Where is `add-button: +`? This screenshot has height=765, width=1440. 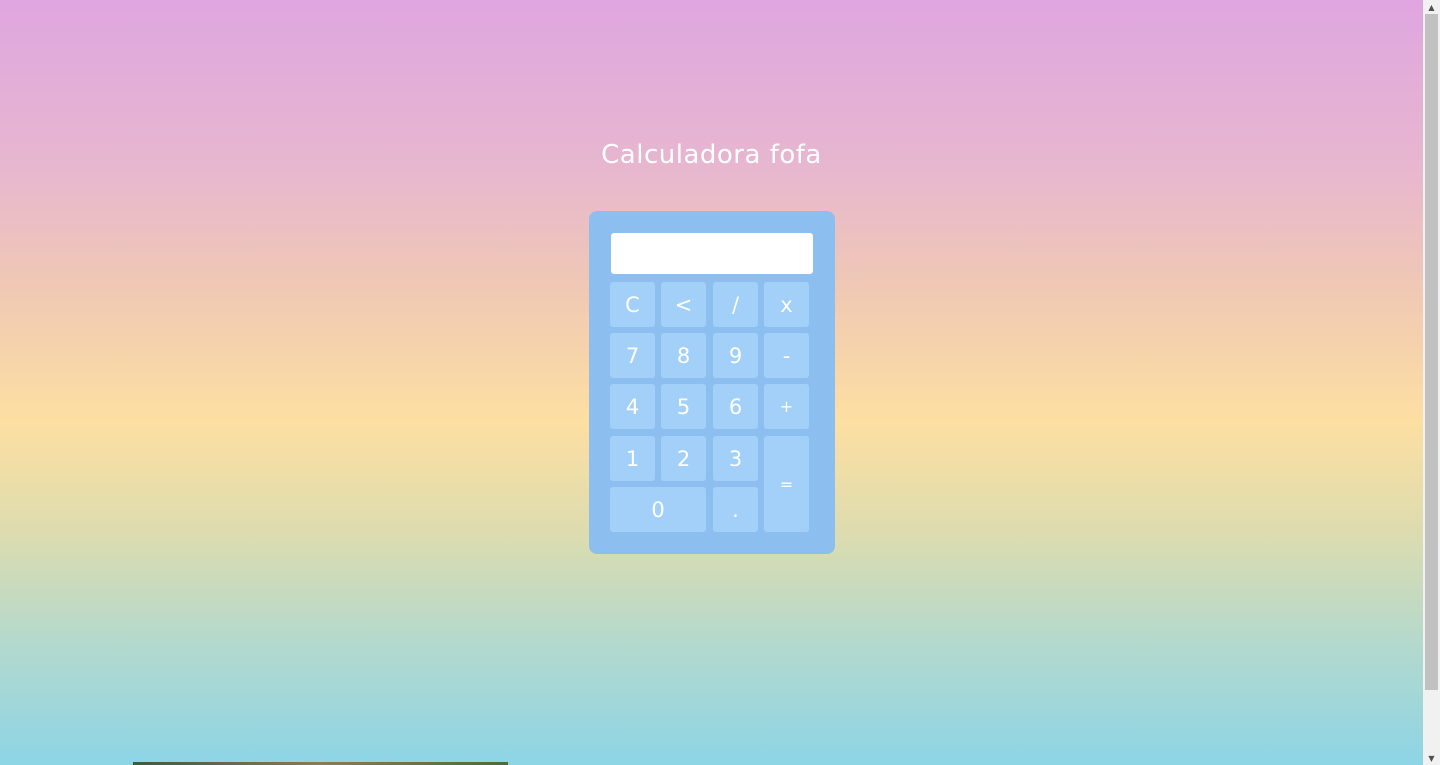
add-button: + is located at coordinates (786, 406).